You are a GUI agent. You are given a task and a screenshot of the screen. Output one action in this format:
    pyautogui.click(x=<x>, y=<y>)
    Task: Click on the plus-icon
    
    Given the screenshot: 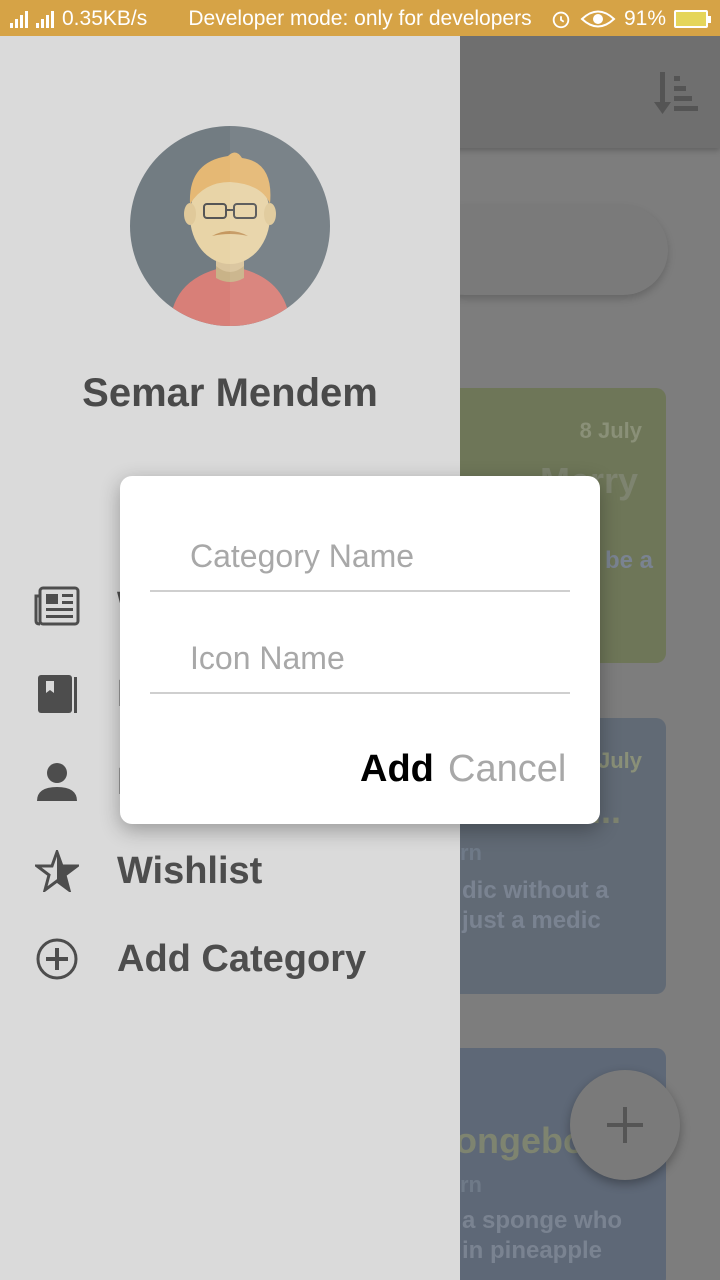 What is the action you would take?
    pyautogui.click(x=625, y=1125)
    